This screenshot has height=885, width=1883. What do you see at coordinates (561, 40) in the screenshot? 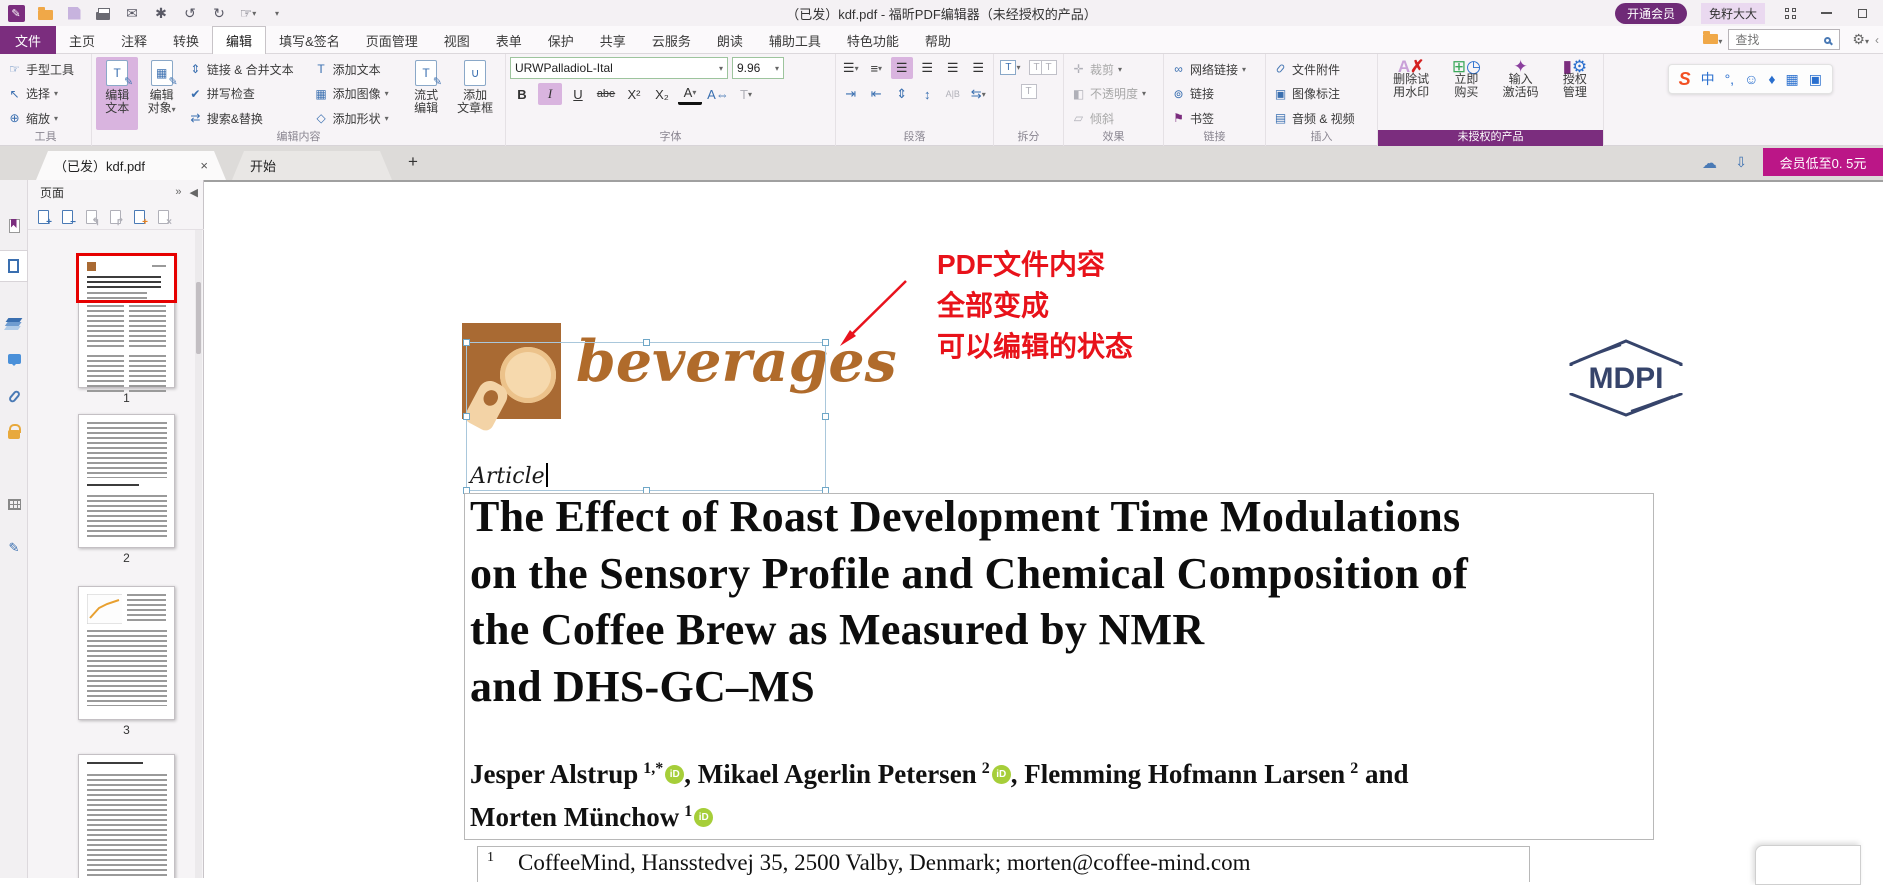
I see `tab-protect: 保护` at bounding box center [561, 40].